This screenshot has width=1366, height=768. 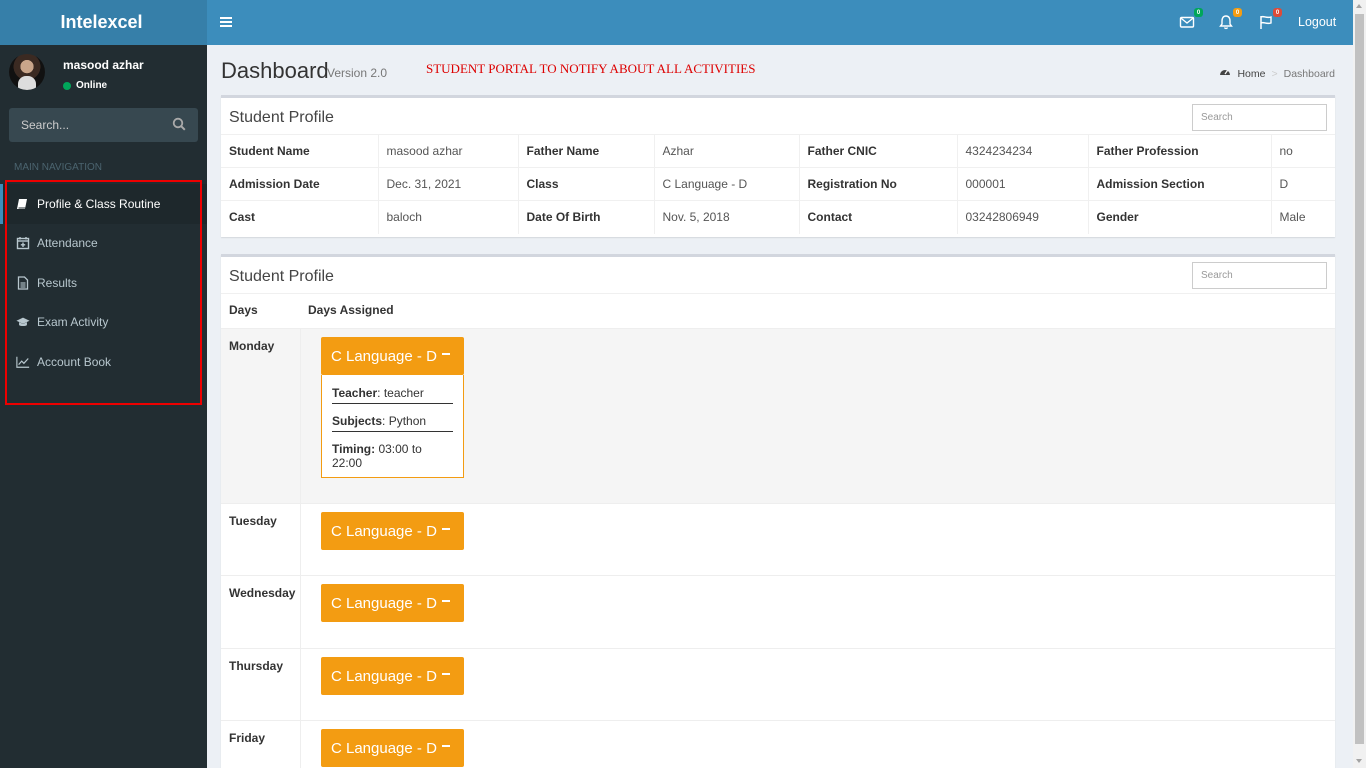 I want to click on subjects-line: Subjects: Python, so click(x=392, y=423).